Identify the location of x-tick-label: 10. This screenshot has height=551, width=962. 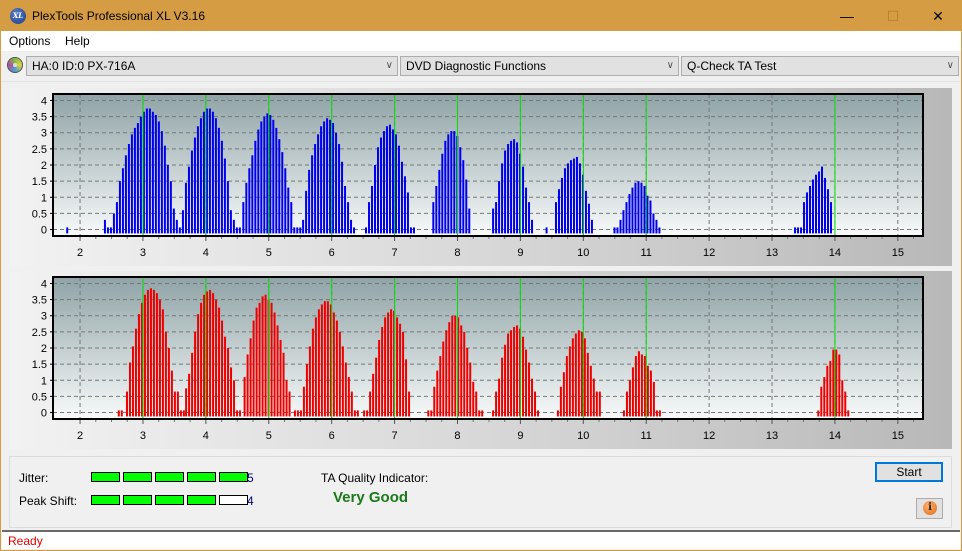
(583, 436).